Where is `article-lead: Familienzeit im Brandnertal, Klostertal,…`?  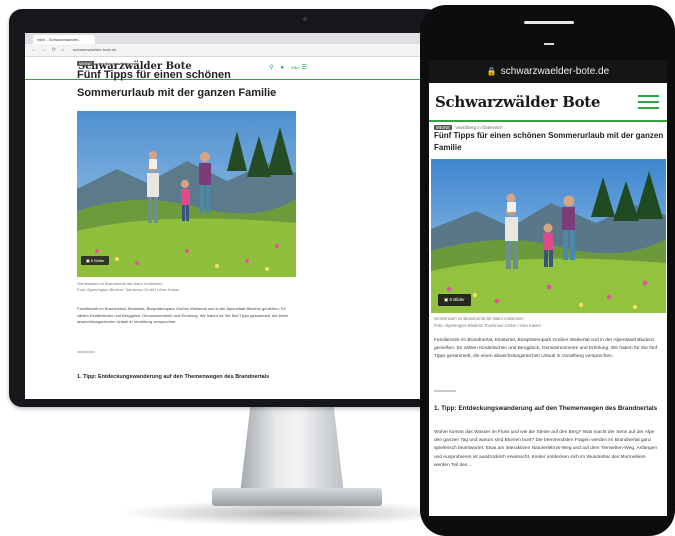
article-lead: Familienzeit im Brandnertal, Klostertal,… is located at coordinates (183, 315).